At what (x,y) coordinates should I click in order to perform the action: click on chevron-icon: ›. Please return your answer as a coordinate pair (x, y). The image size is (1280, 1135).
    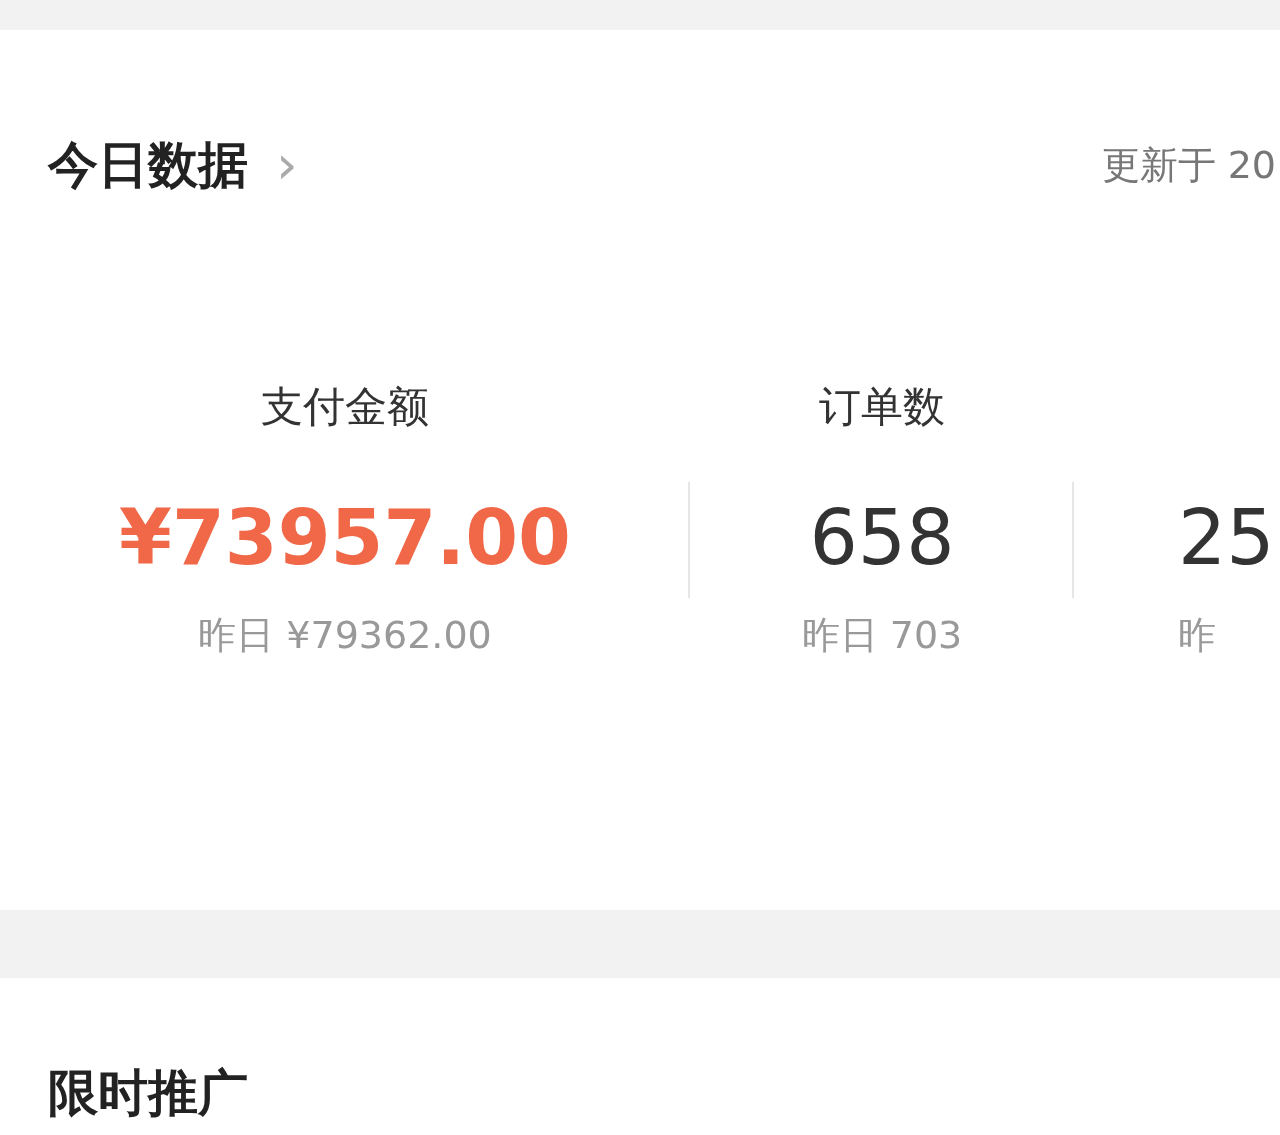
    Looking at the image, I should click on (287, 165).